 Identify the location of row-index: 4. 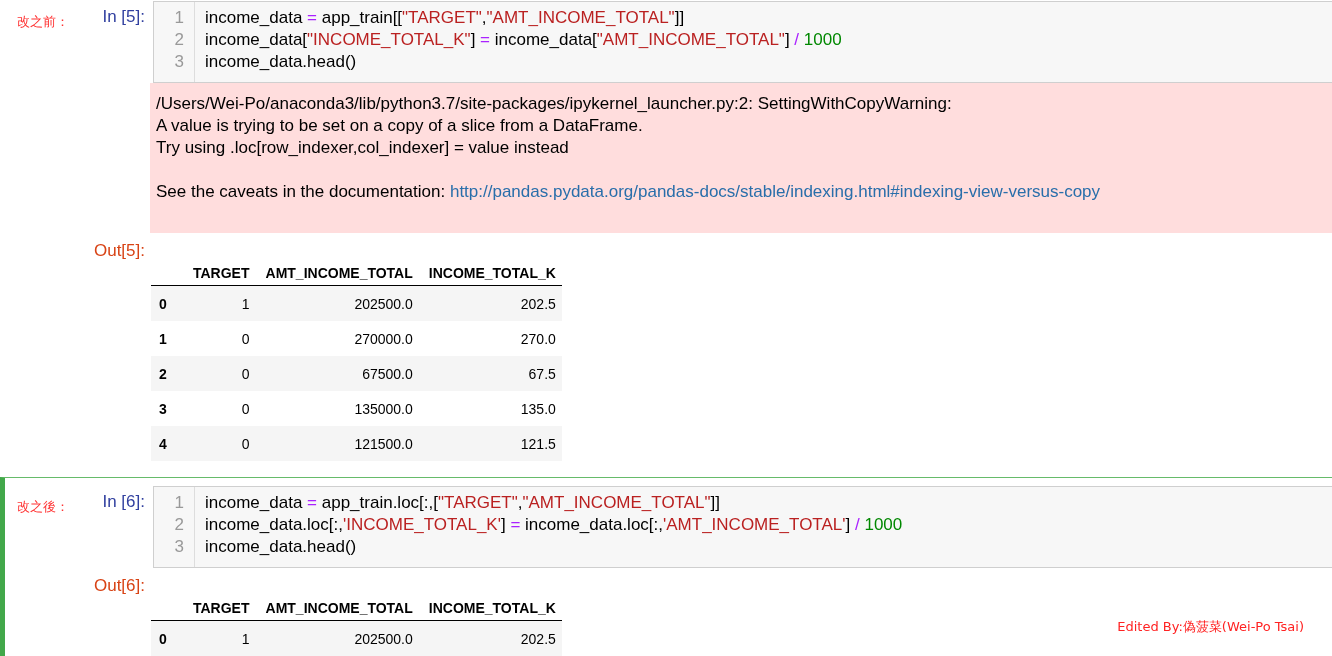
(167, 443).